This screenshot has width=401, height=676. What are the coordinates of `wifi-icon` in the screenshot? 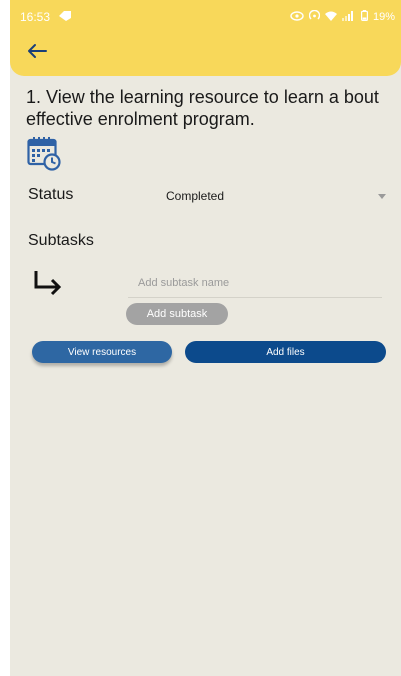 It's located at (330, 17).